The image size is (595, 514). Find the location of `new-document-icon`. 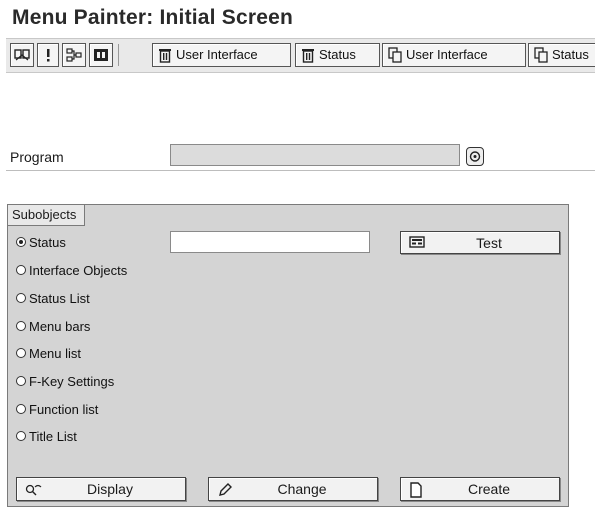

new-document-icon is located at coordinates (416, 490).